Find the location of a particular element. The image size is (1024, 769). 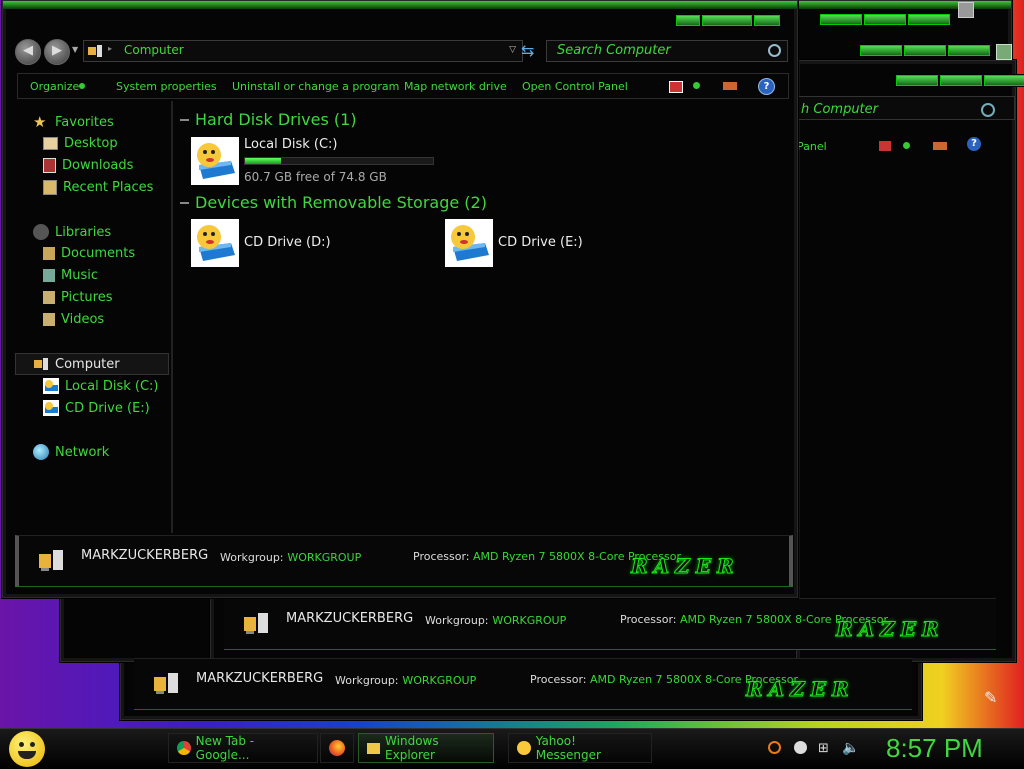

hdd-group-header: Hard Disk Drives (1) is located at coordinates (268, 119).